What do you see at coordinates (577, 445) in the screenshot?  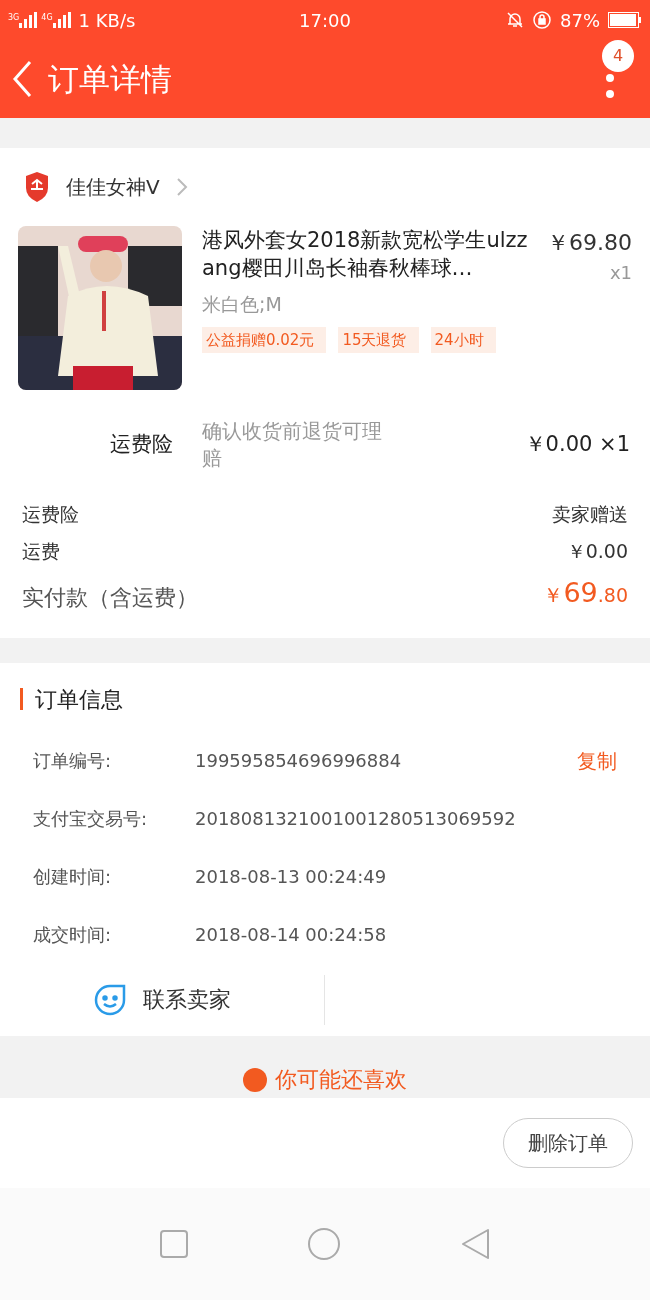 I see `insurance-price: ￥0.00 ×1` at bounding box center [577, 445].